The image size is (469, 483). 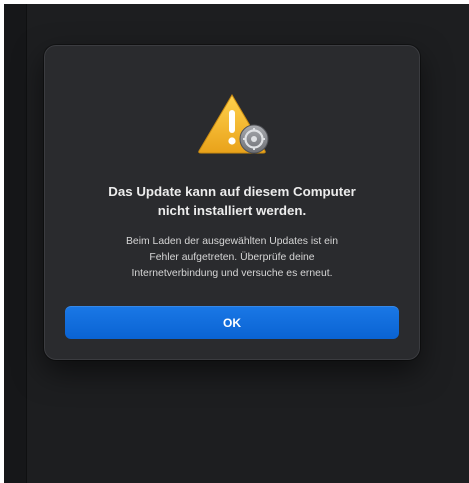 I want to click on ok-button: OK, so click(x=232, y=322).